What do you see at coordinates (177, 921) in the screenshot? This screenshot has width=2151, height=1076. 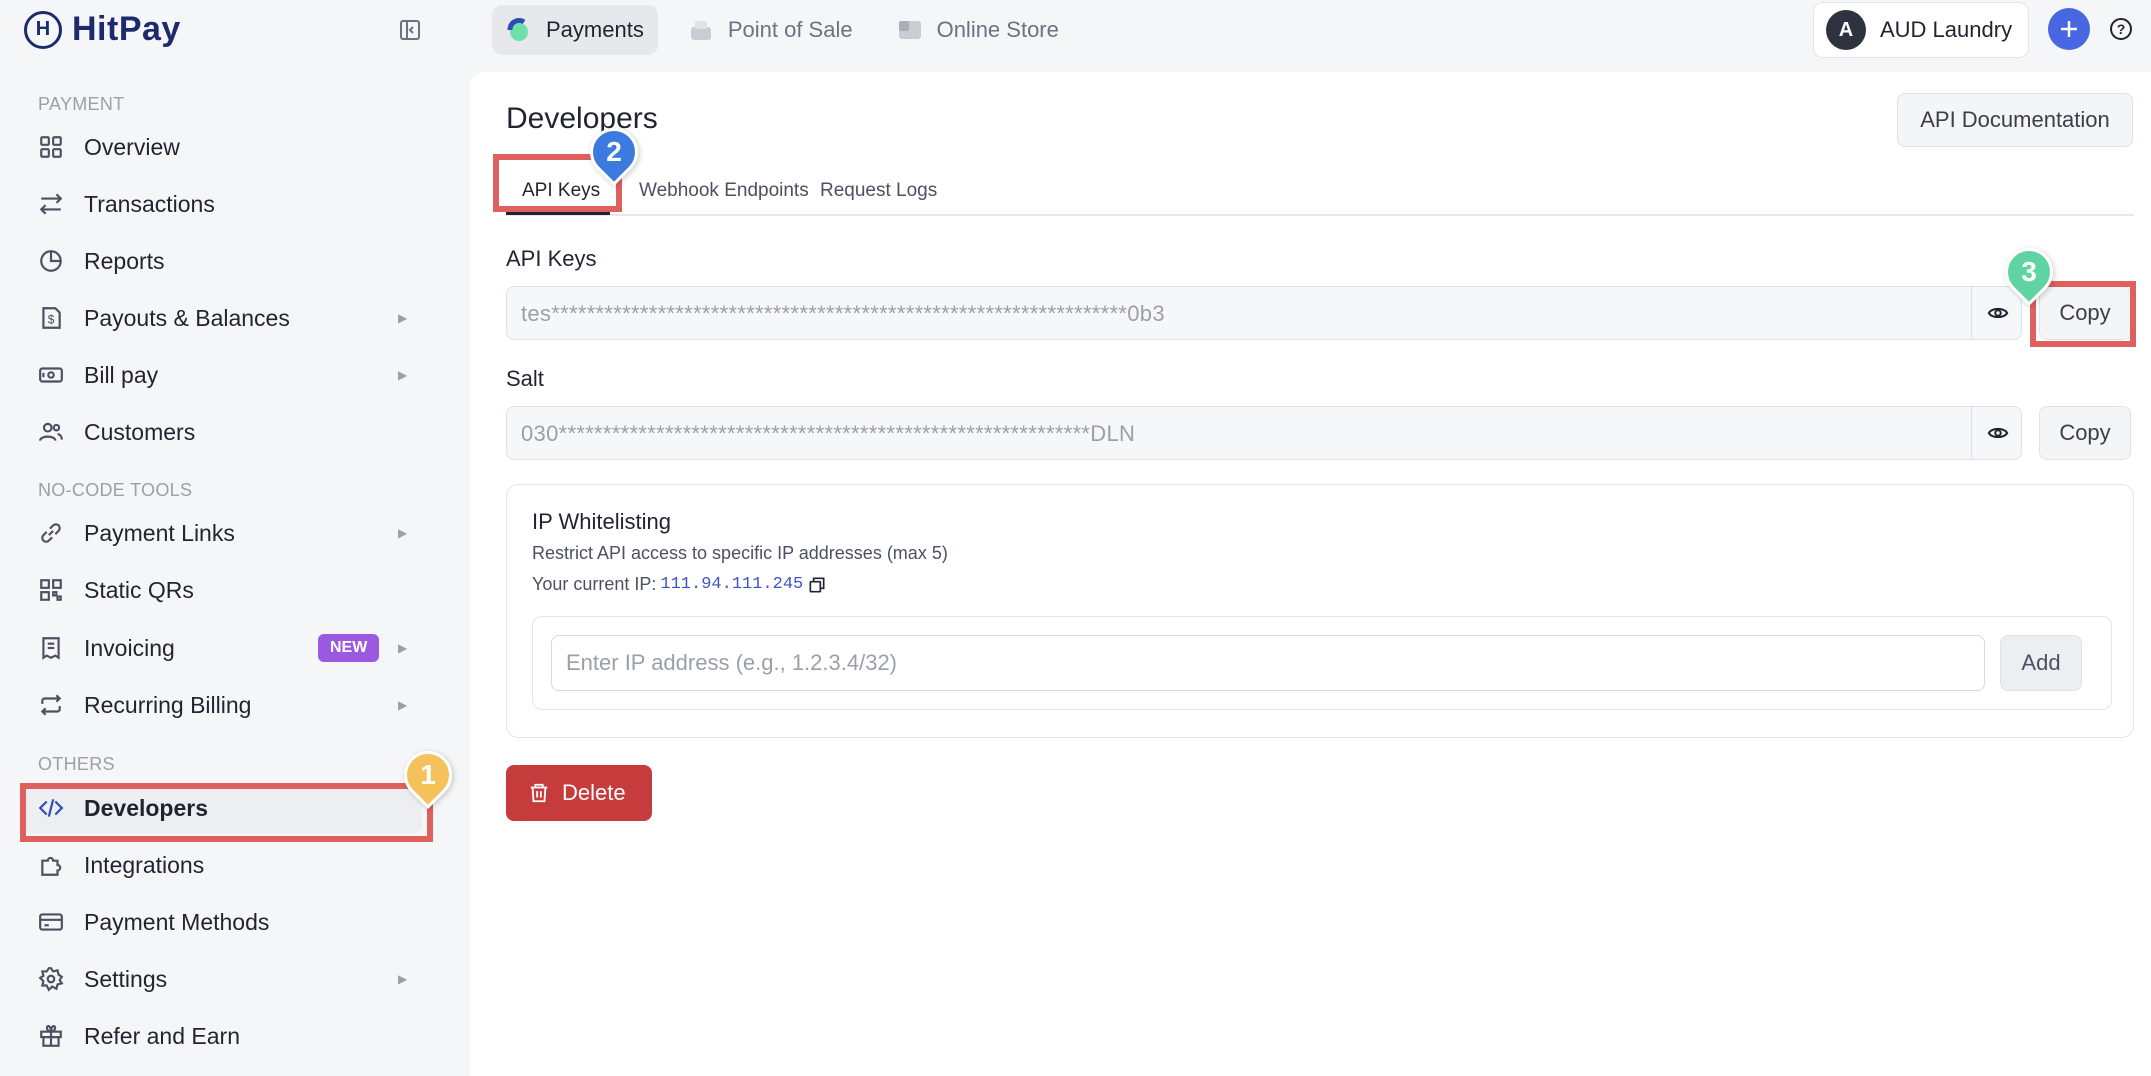 I see `sidebar-item-label: Payment Methods` at bounding box center [177, 921].